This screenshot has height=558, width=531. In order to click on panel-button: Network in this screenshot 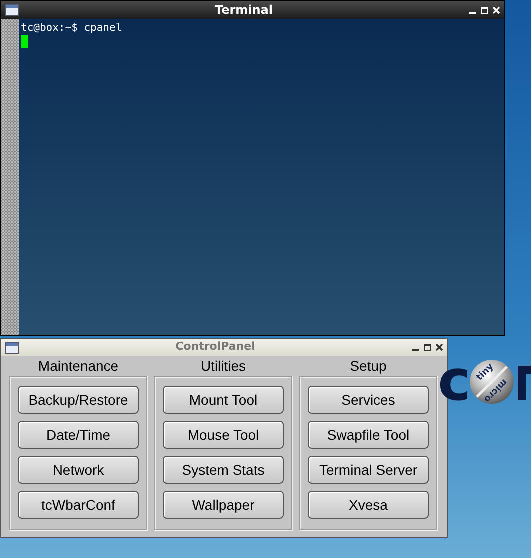, I will do `click(78, 470)`.